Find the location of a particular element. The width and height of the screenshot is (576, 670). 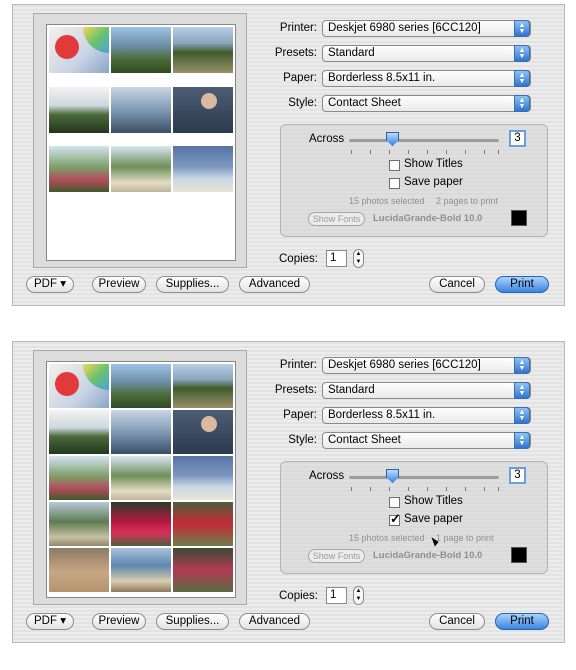

photo-thumbnail-flowers is located at coordinates (79, 478).